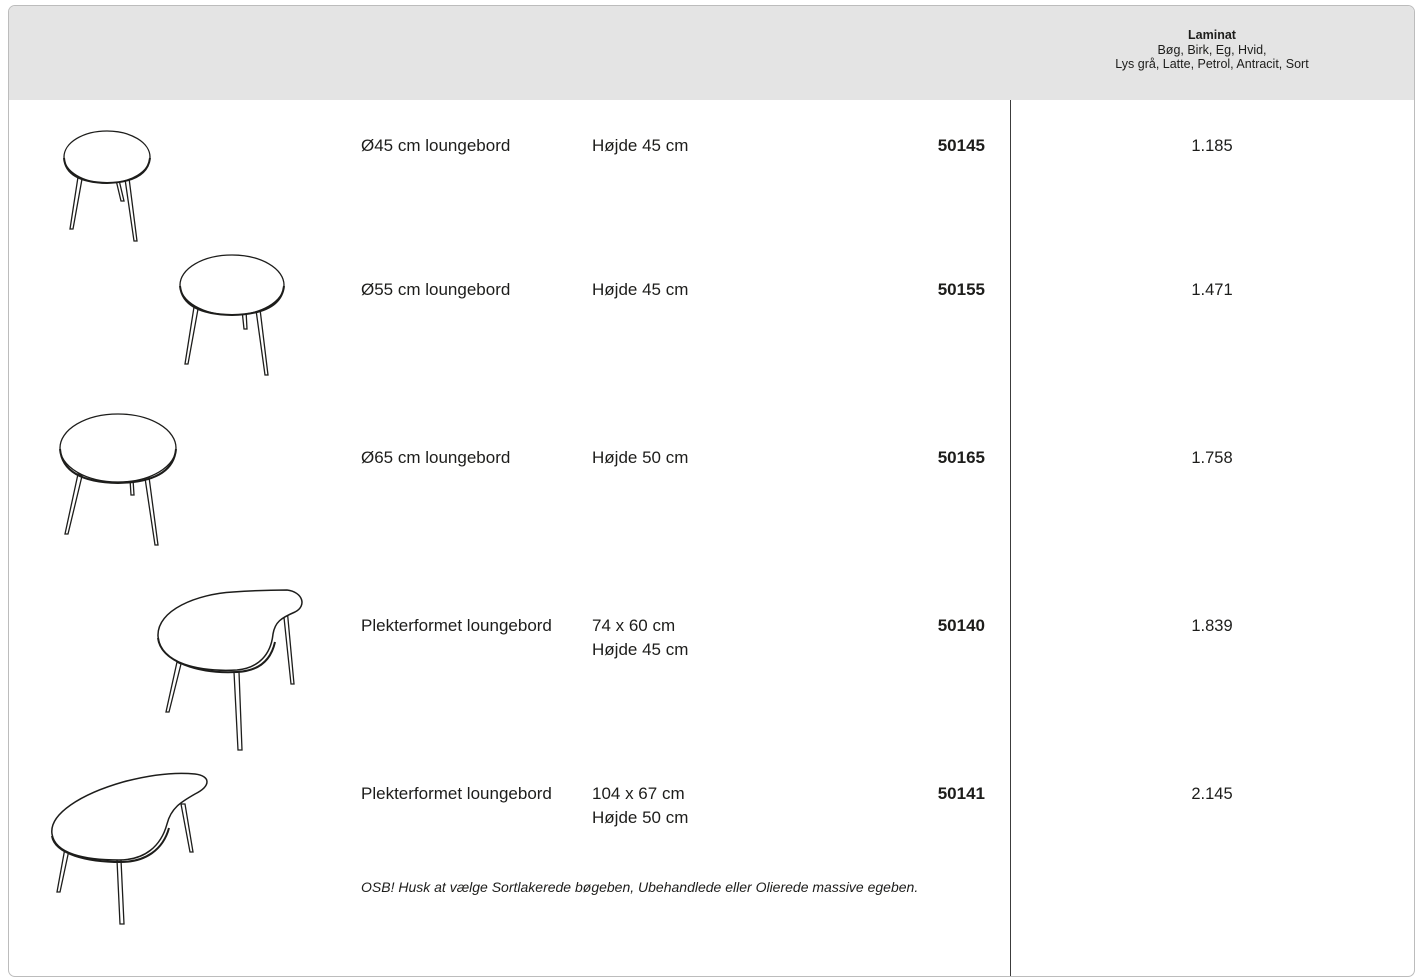  Describe the element at coordinates (1212, 458) in the screenshot. I see `price: 1.758` at that location.